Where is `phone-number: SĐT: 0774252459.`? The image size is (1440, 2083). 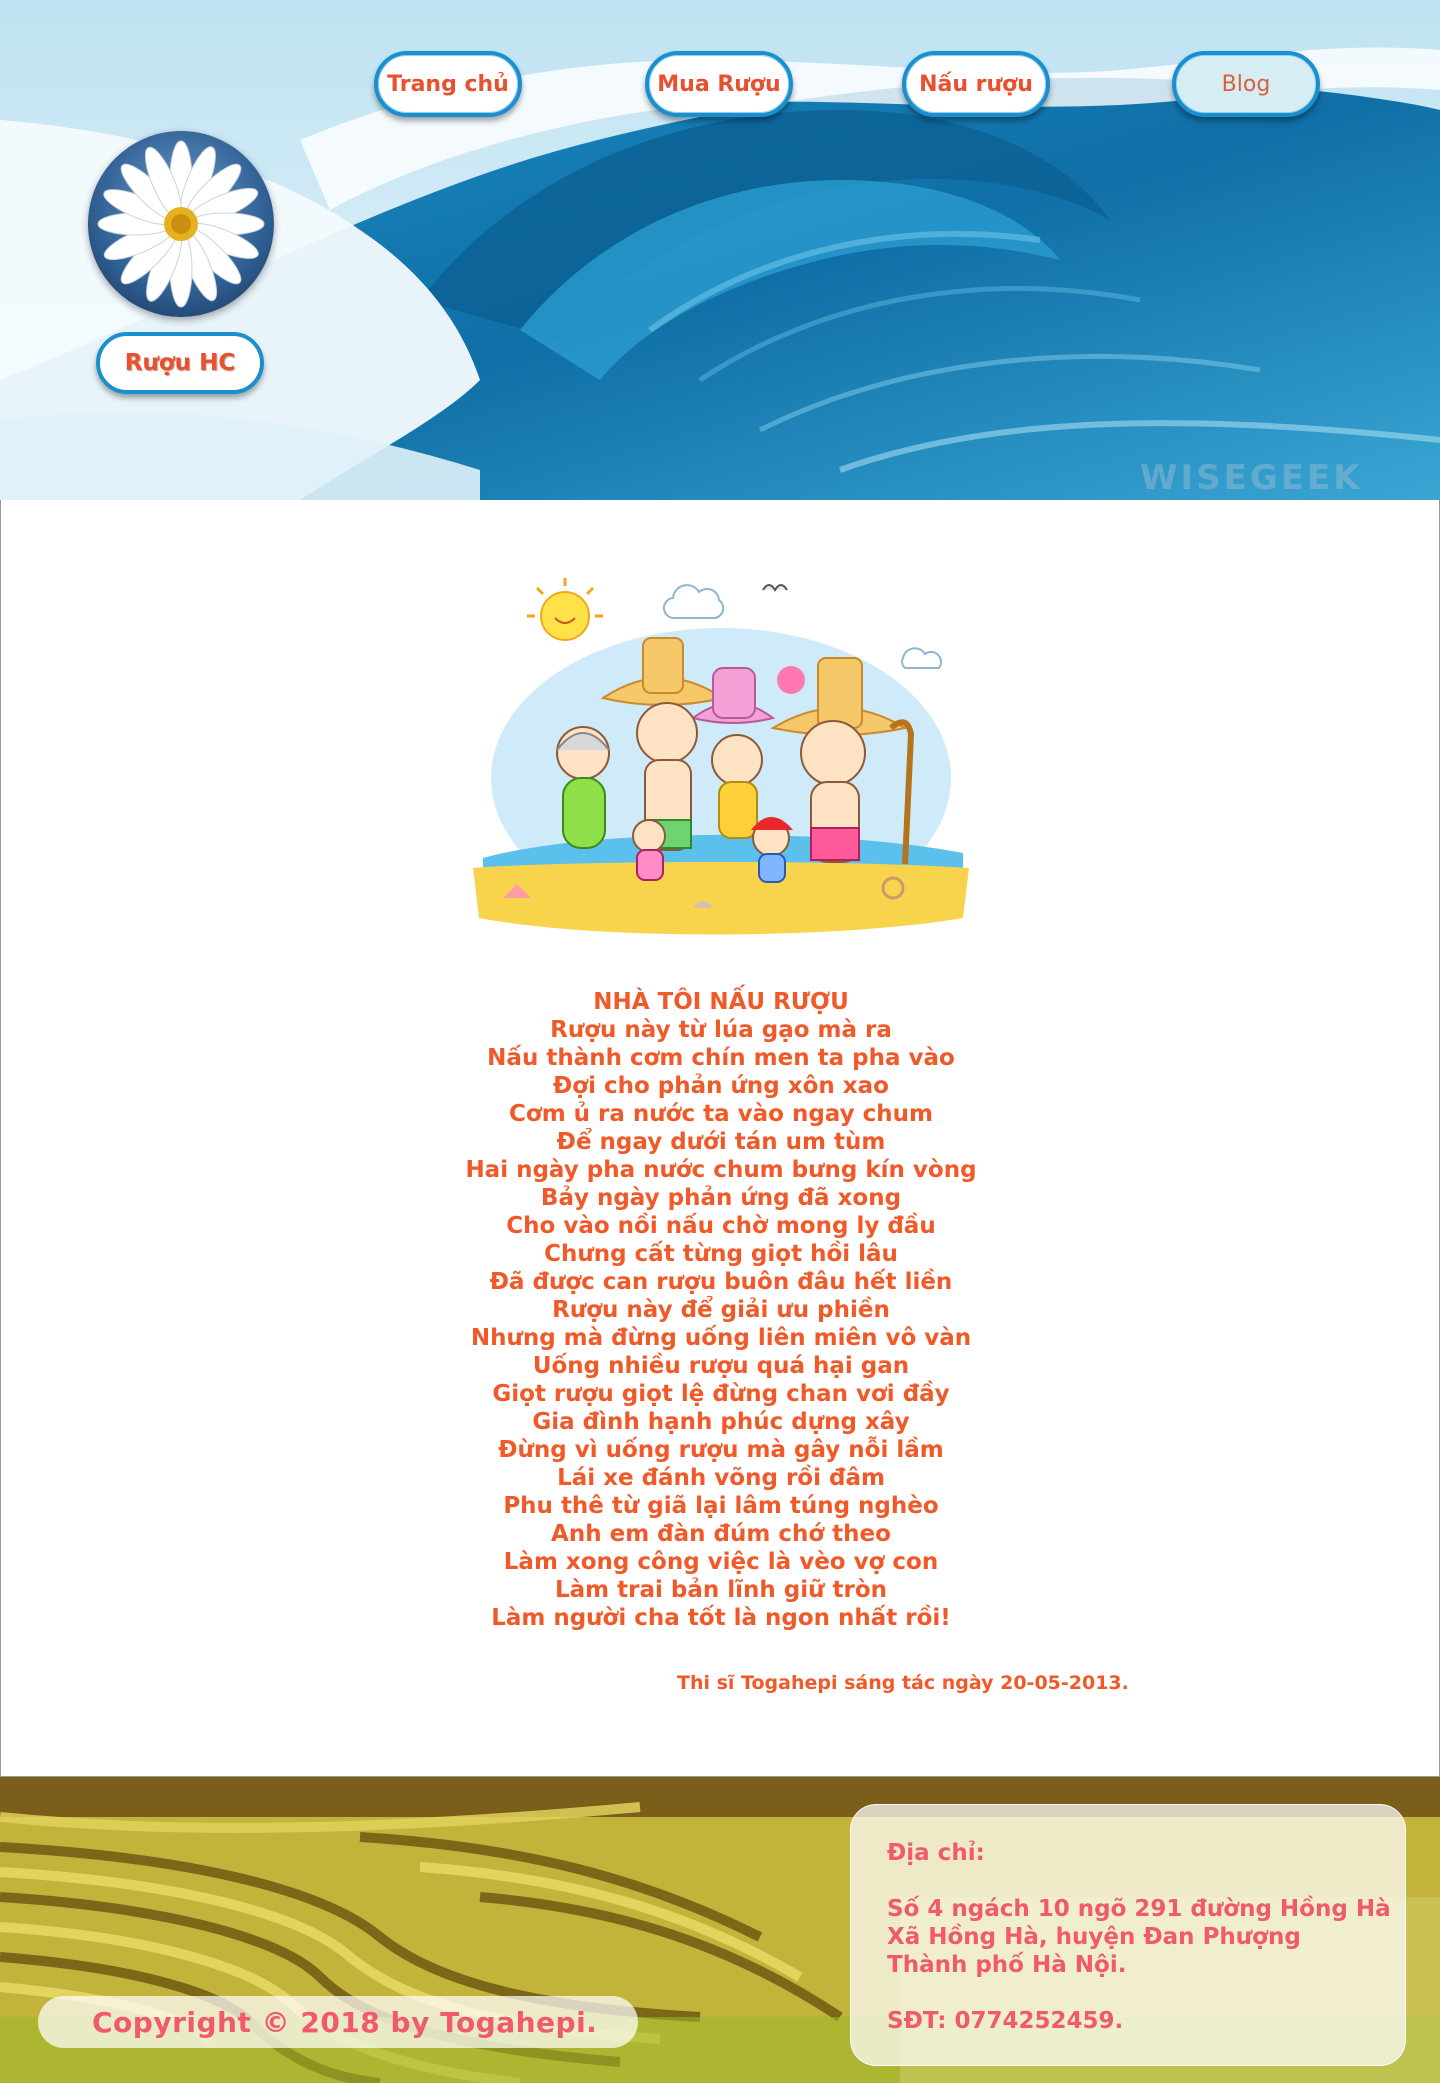
phone-number: SĐT: 0774252459. is located at coordinates (1005, 2021).